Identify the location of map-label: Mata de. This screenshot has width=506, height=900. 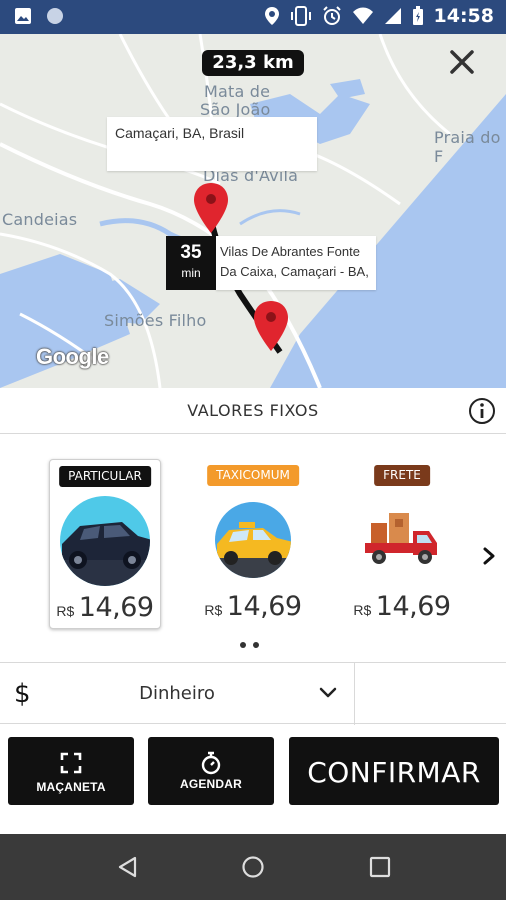
(237, 91).